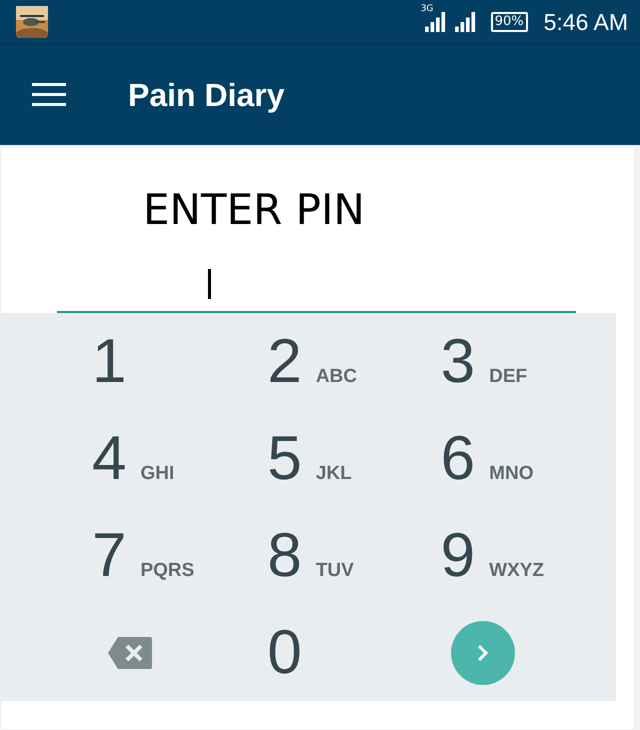 This screenshot has width=640, height=730. I want to click on digit-key: 0, so click(284, 652).